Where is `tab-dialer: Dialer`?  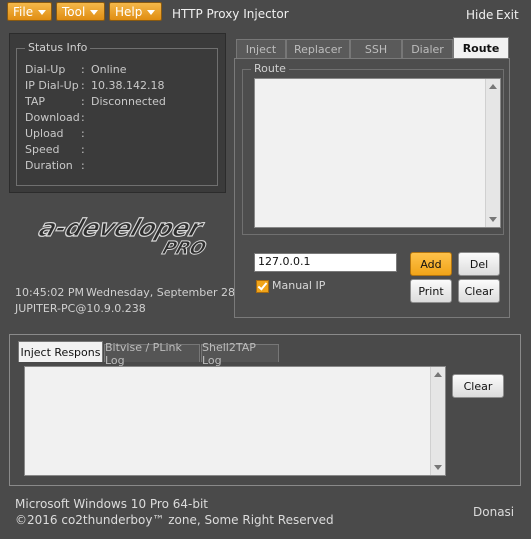 tab-dialer: Dialer is located at coordinates (427, 49).